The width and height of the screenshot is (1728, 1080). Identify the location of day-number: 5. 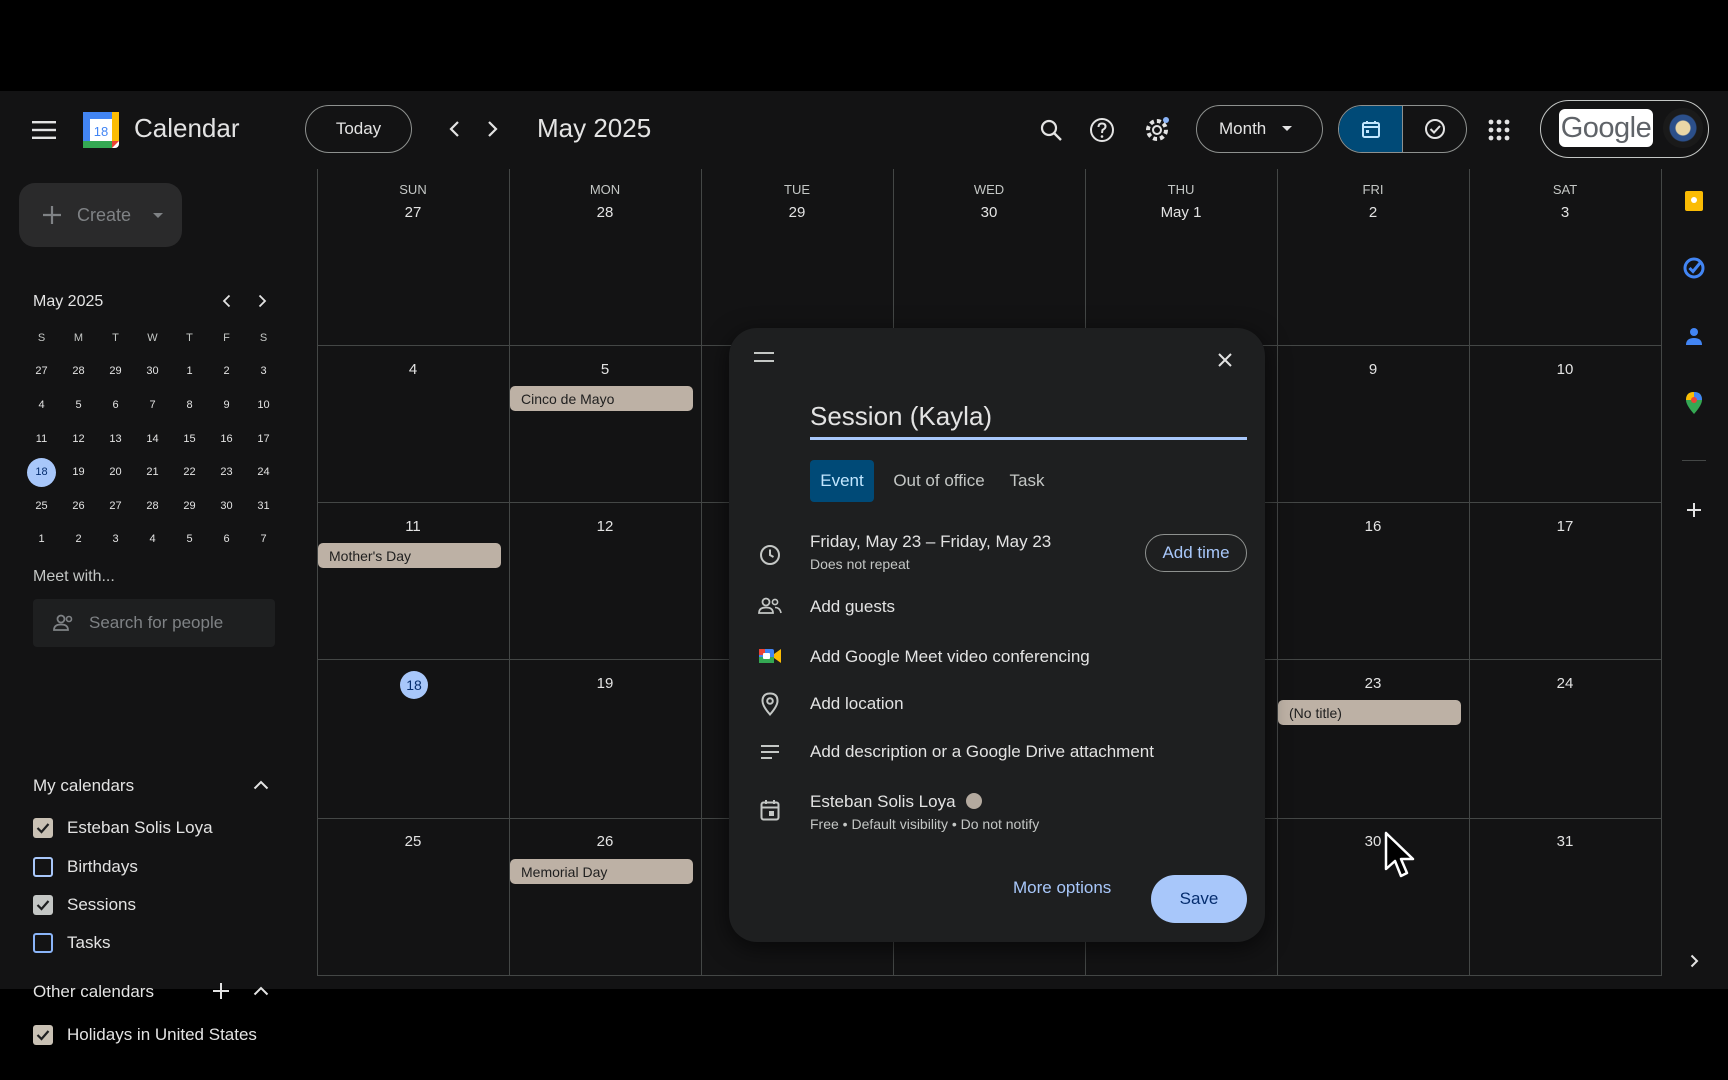
(605, 369).